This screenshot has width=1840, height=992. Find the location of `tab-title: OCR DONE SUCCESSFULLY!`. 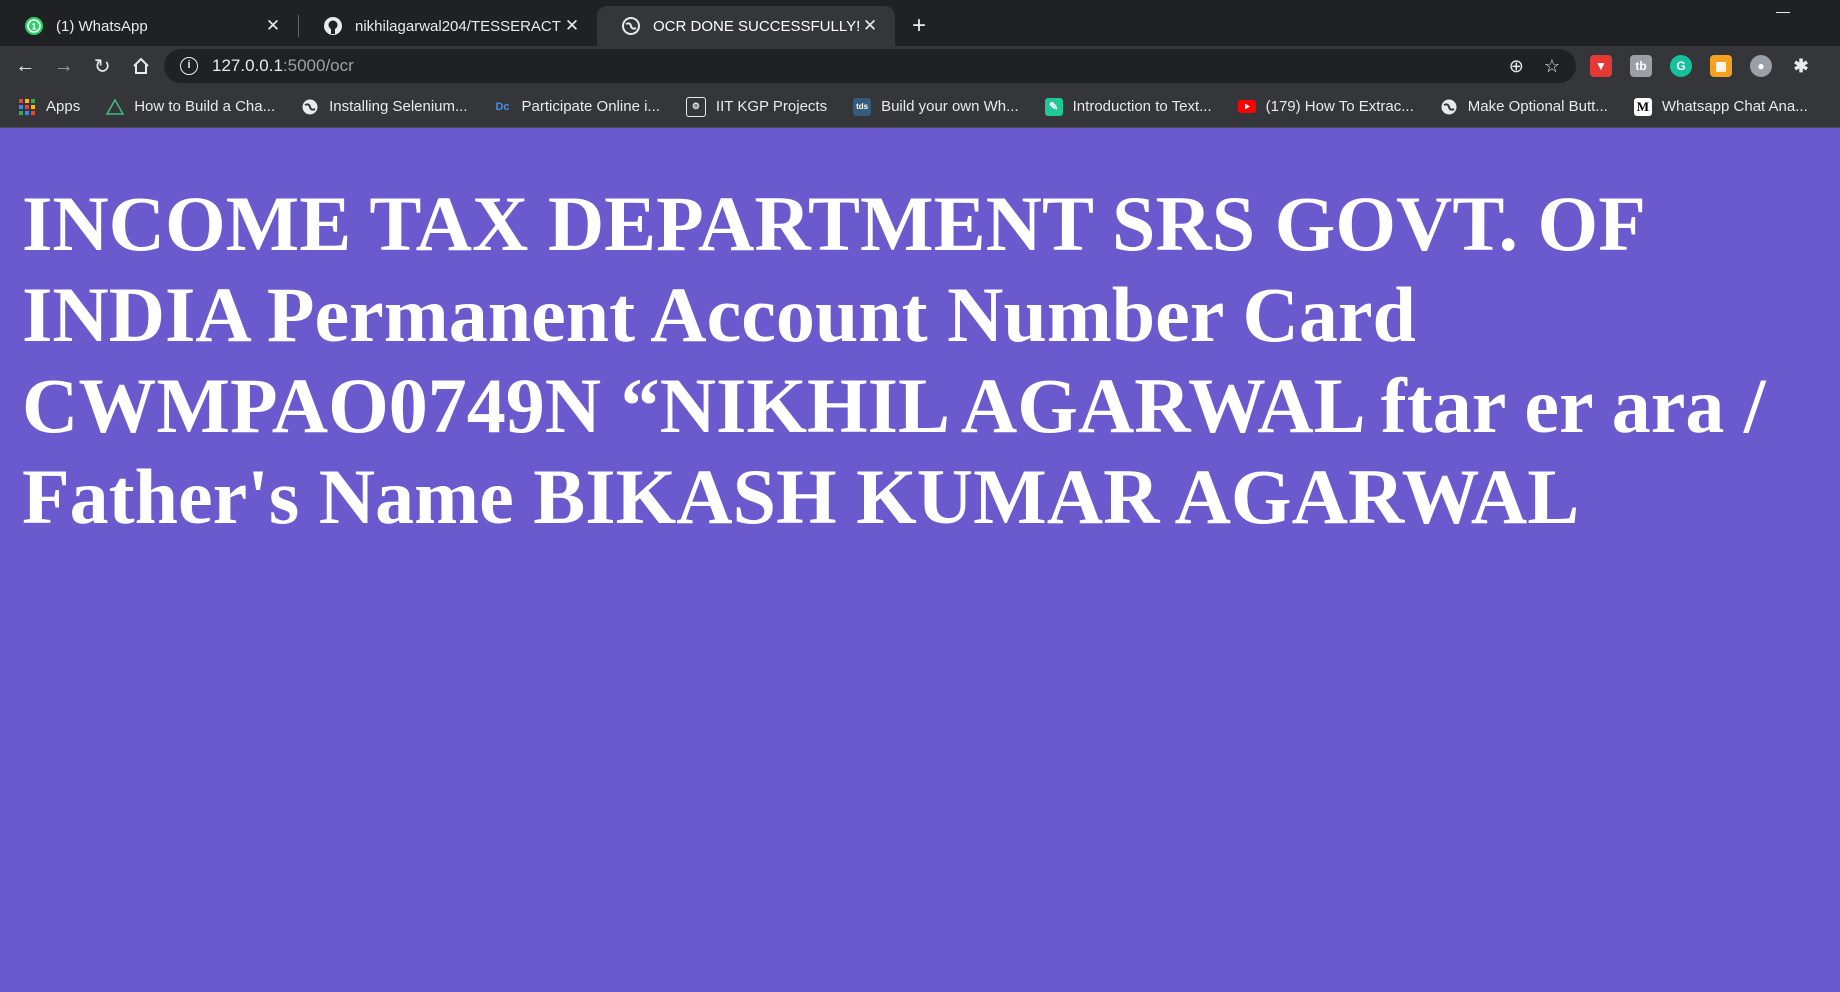

tab-title: OCR DONE SUCCESSFULLY! is located at coordinates (756, 26).